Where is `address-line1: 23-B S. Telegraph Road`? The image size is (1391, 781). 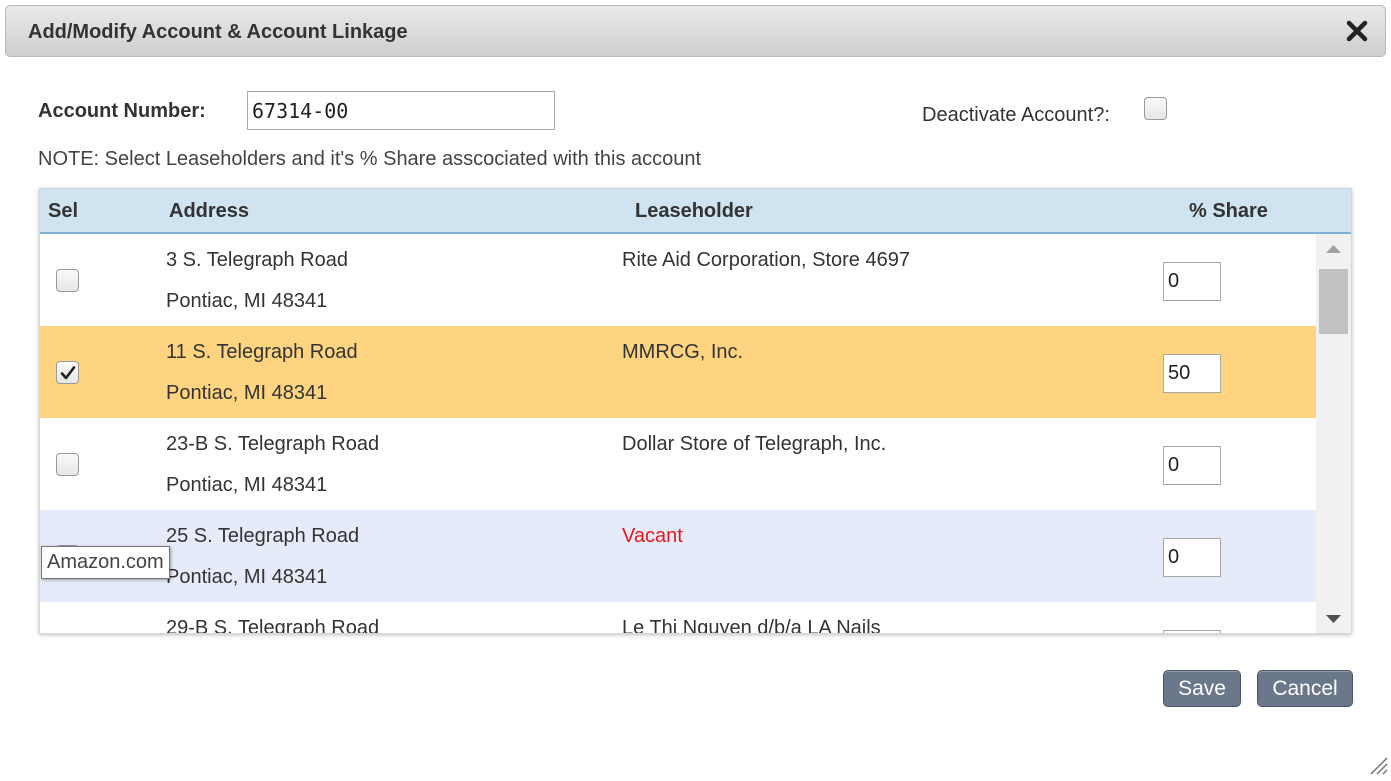
address-line1: 23-B S. Telegraph Road is located at coordinates (273, 444).